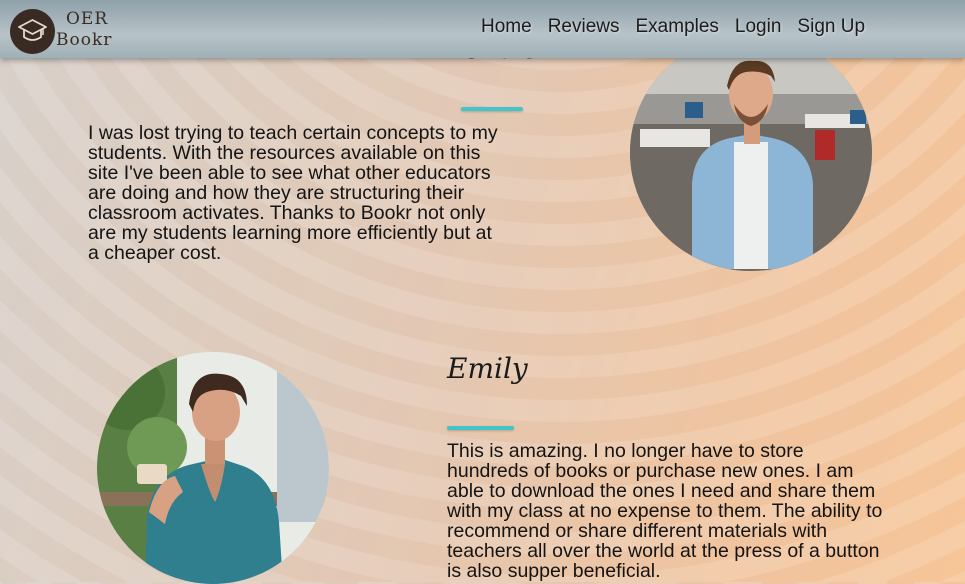  I want to click on main-nav: Home Reviews Examples Login Sign Up, so click(673, 27).